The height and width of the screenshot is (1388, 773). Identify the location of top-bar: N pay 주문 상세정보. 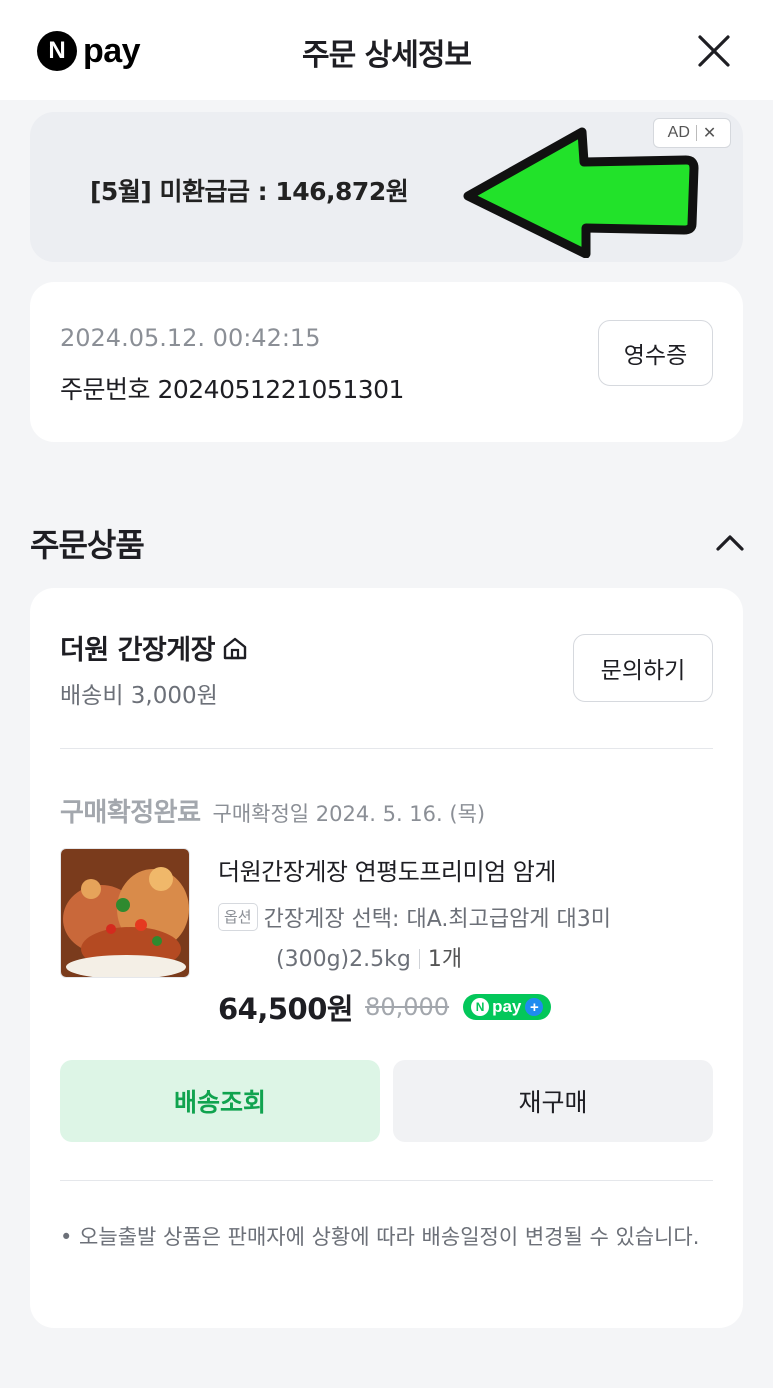
(386, 50).